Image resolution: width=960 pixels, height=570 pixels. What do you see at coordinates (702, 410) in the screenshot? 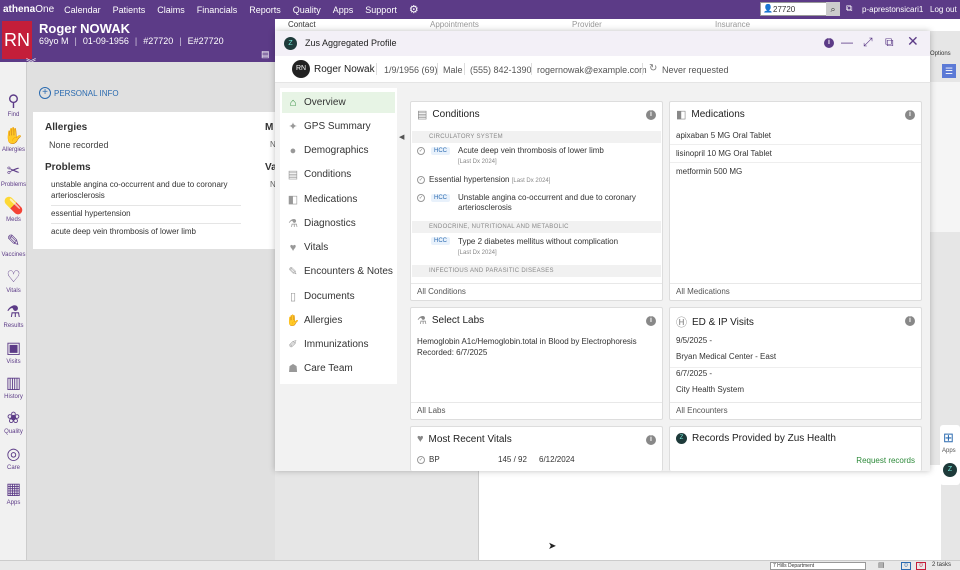
I see `all-encounters-link: All Encounters` at bounding box center [702, 410].